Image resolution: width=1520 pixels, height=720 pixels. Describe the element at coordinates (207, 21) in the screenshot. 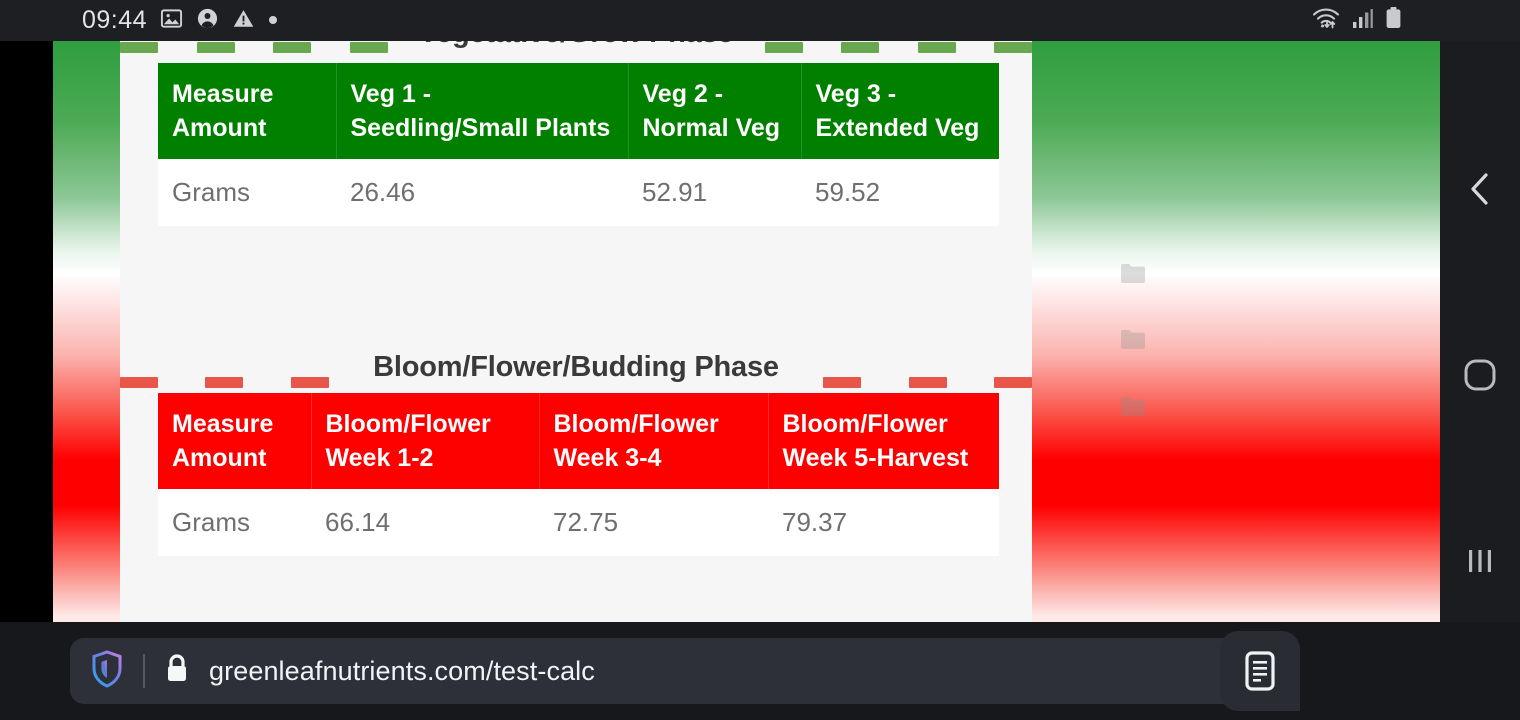

I see `account-icon` at that location.